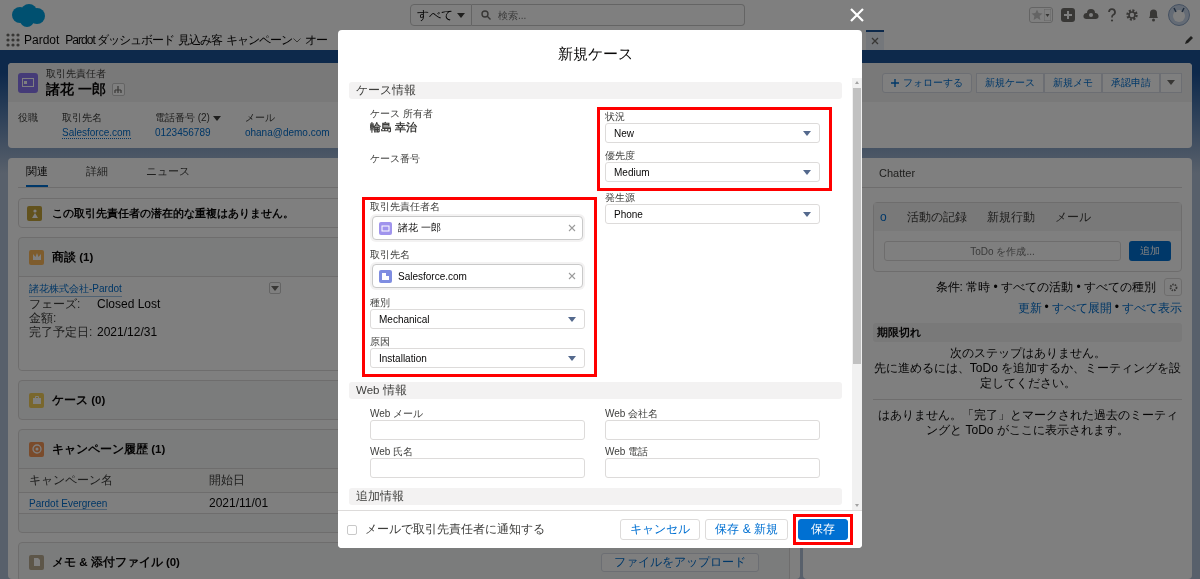 The image size is (1200, 579). What do you see at coordinates (660, 529) in the screenshot?
I see `footer-button: キャンセル` at bounding box center [660, 529].